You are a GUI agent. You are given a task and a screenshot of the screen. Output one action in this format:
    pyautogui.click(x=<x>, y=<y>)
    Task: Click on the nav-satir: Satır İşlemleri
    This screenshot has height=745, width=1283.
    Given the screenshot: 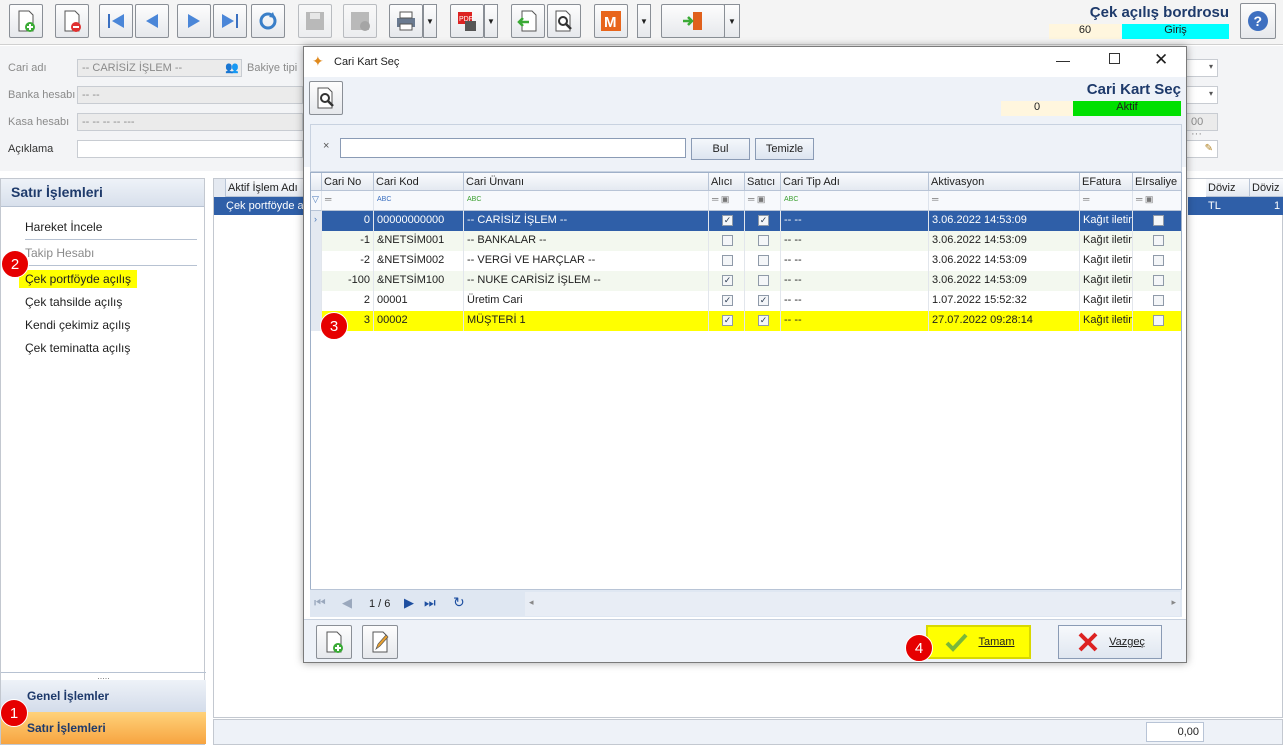 What is the action you would take?
    pyautogui.click(x=103, y=728)
    